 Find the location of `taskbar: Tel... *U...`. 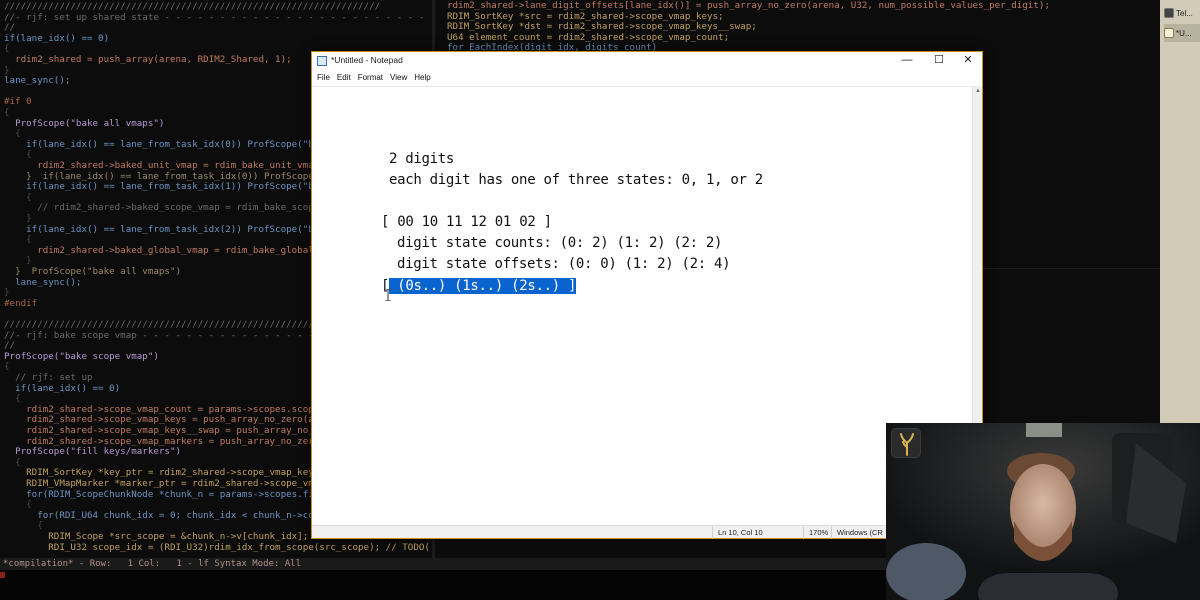

taskbar: Tel... *U... is located at coordinates (1180, 212).